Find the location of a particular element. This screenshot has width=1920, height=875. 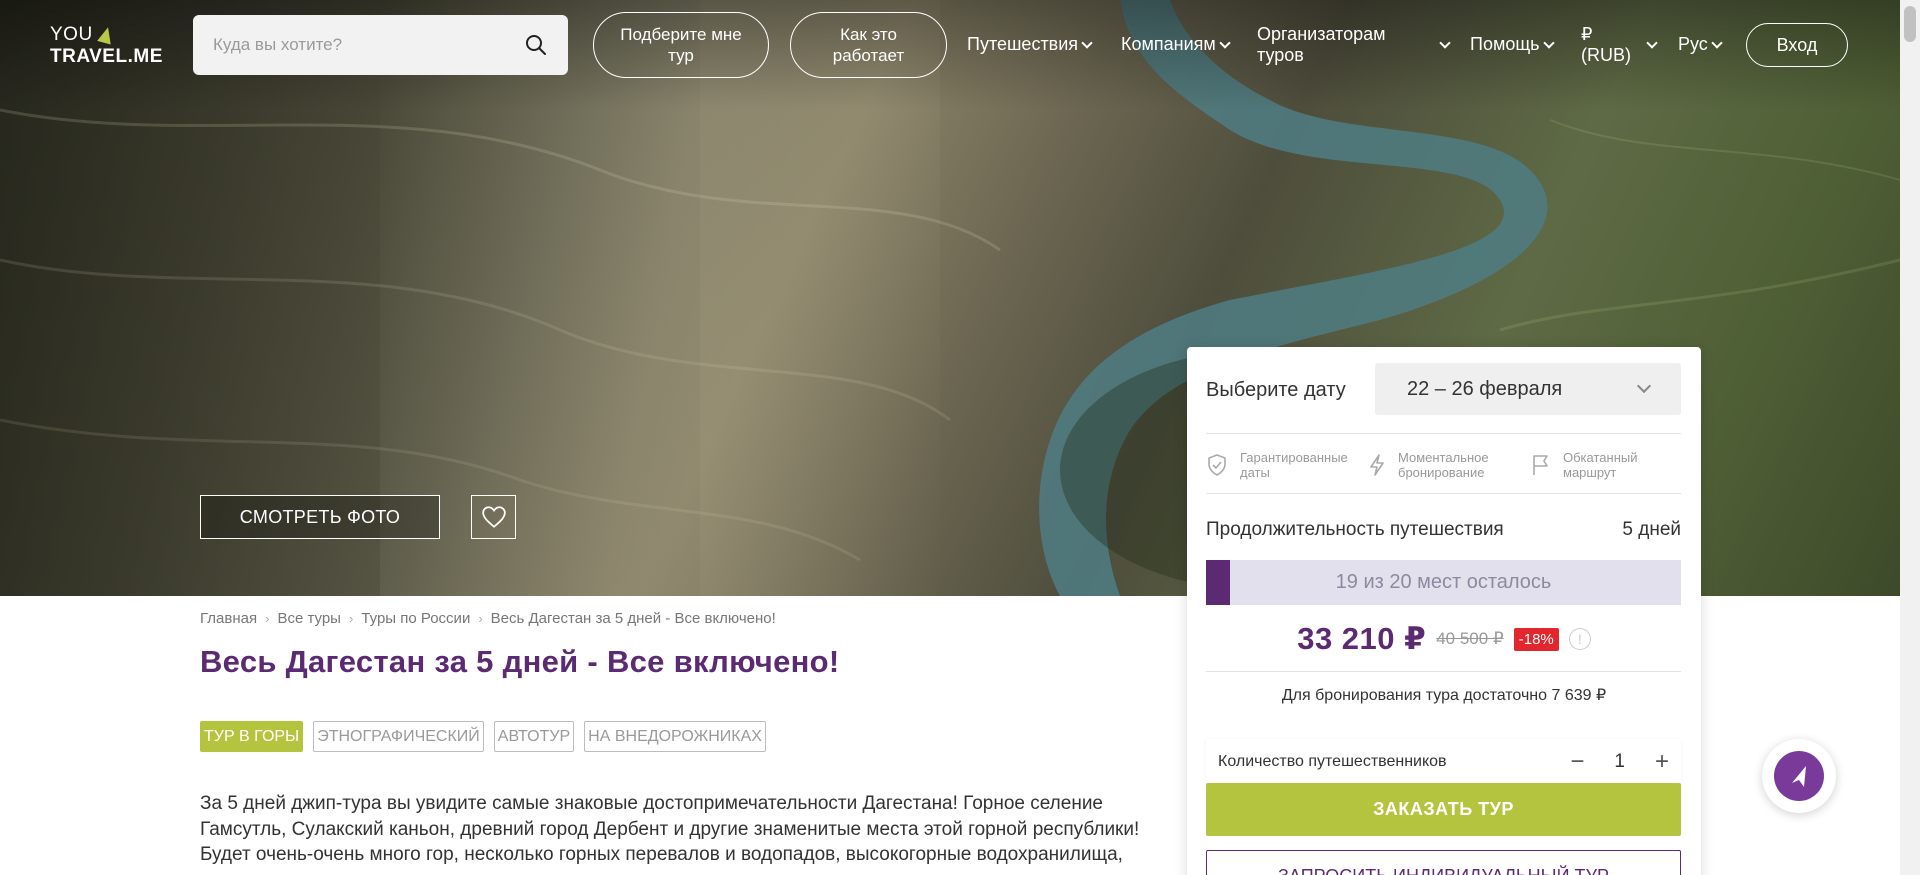

feature-guaranteed: Гарантированные даты is located at coordinates (1279, 465).